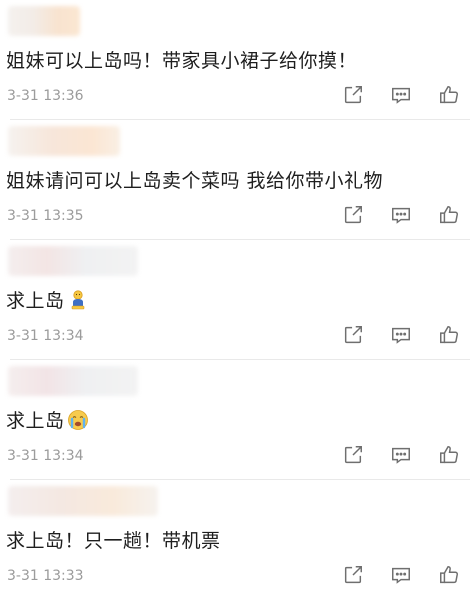 Image resolution: width=470 pixels, height=607 pixels. I want to click on comment-timestamp: 3-31 13:33, so click(45, 576).